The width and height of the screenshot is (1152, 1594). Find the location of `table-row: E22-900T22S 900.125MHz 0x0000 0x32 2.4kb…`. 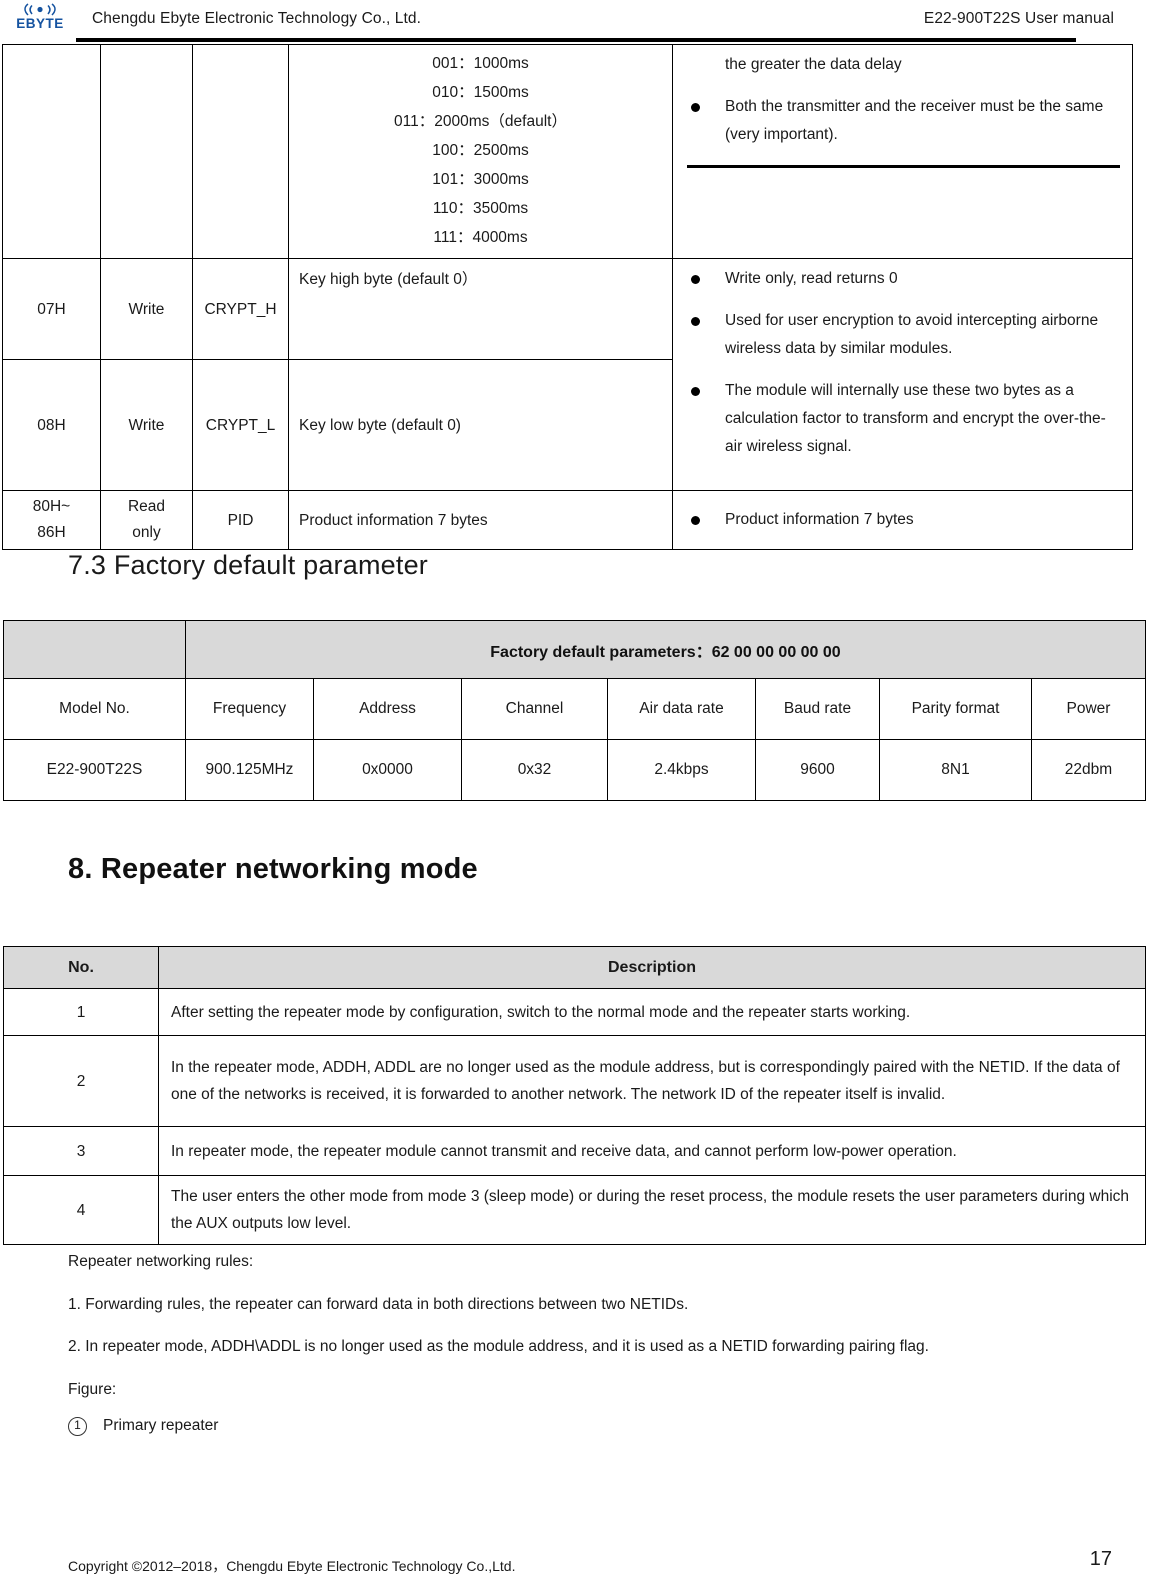

table-row: E22-900T22S 900.125MHz 0x0000 0x32 2.4kb… is located at coordinates (574, 770).